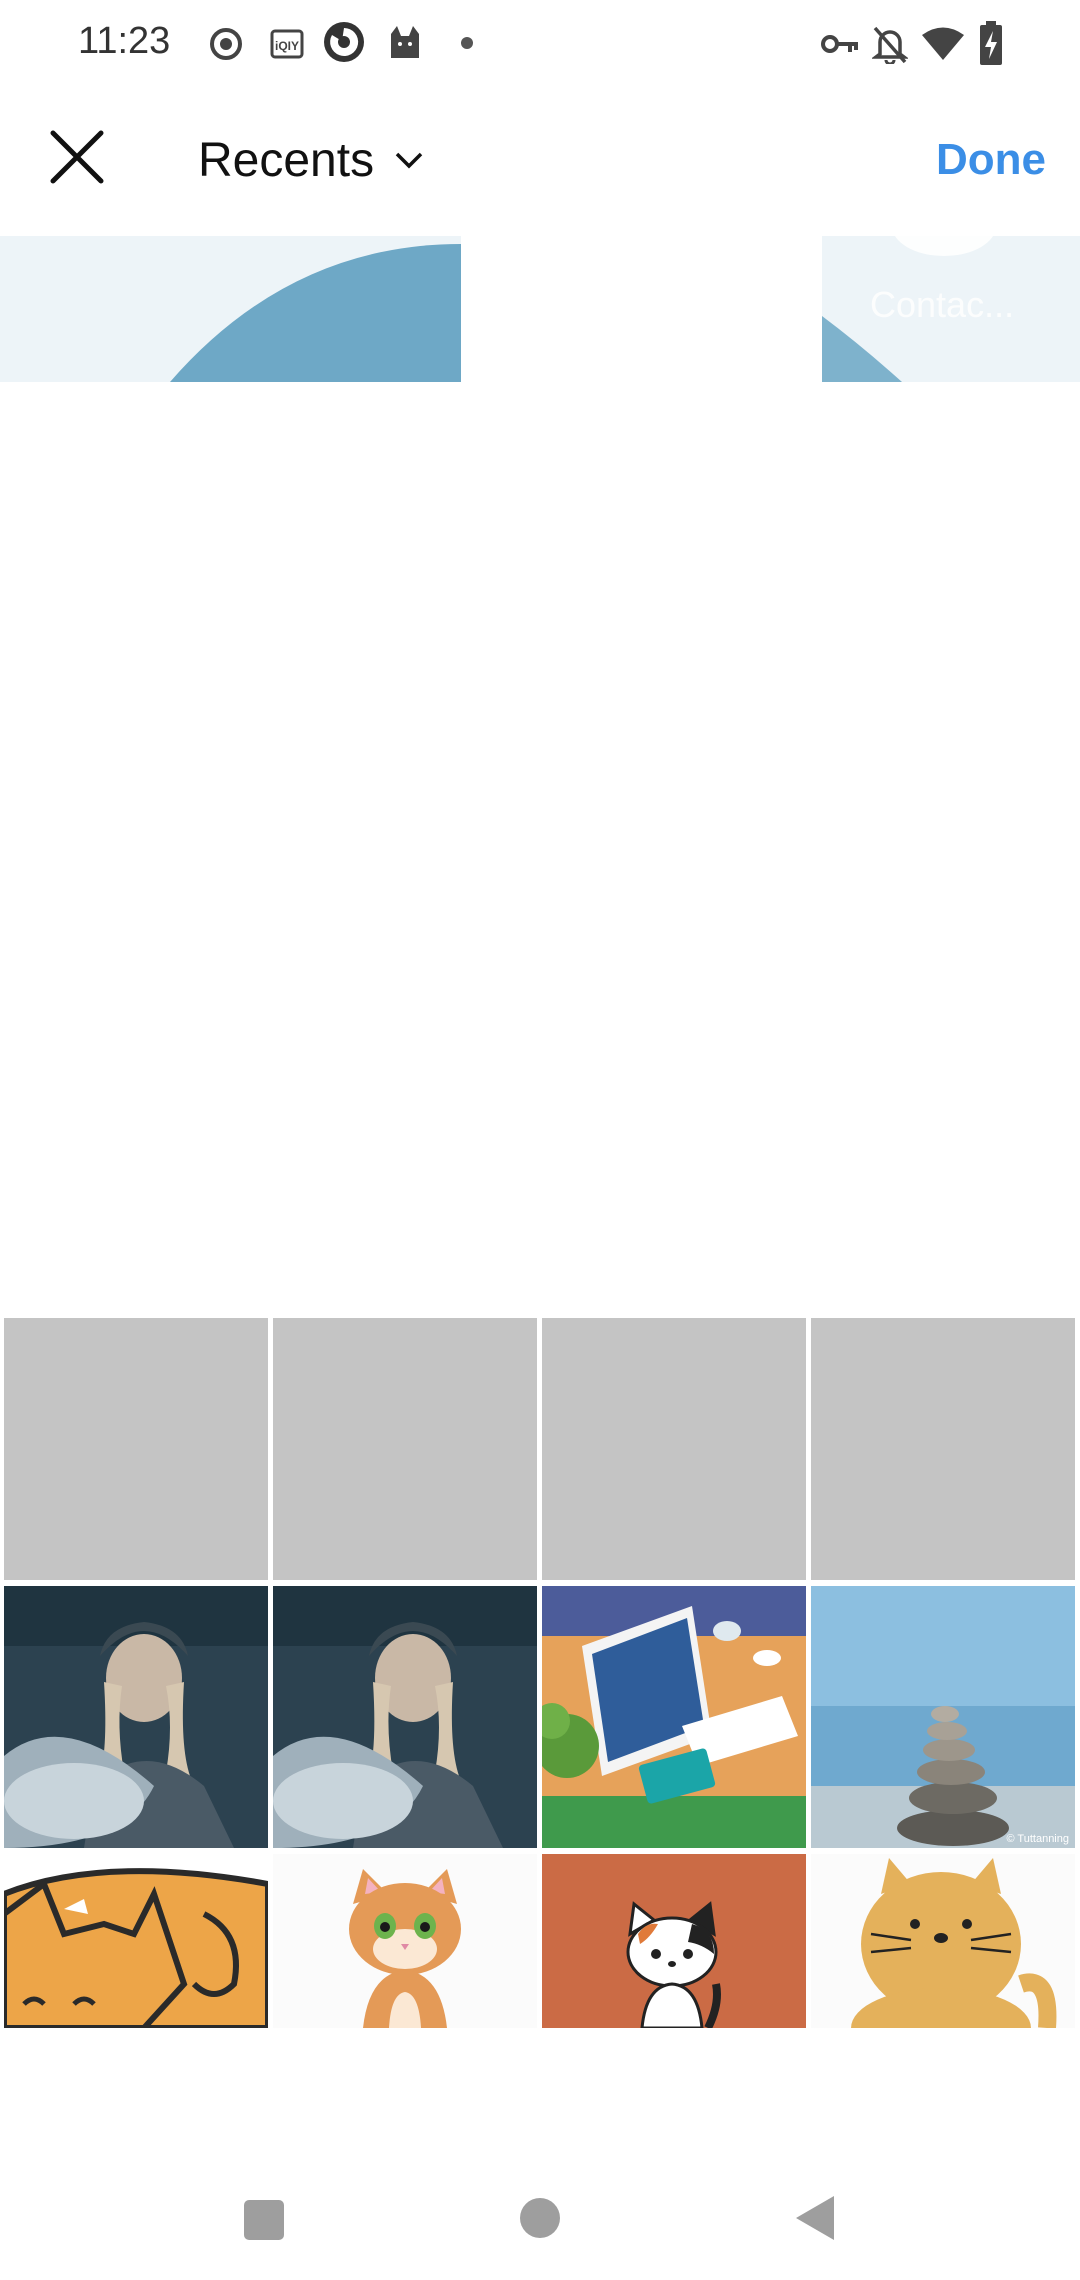 The image size is (1080, 2280). I want to click on tablet-desk-photo, so click(674, 1717).